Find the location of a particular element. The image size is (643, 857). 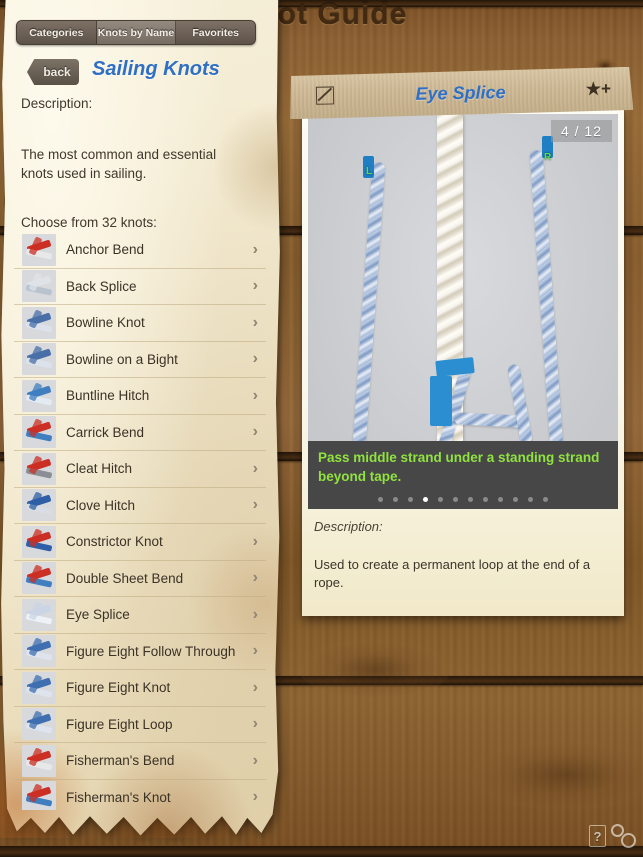

knot-count-label: Choose from 32 knots: is located at coordinates (89, 222).